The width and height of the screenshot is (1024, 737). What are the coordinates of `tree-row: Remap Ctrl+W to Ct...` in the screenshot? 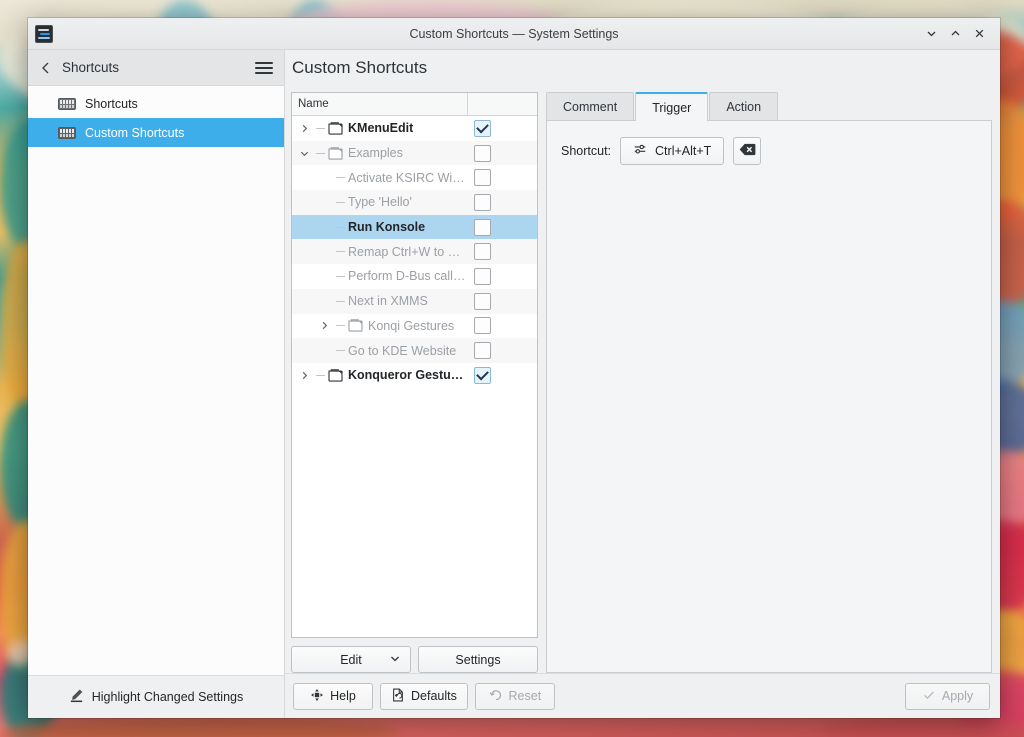 It's located at (414, 252).